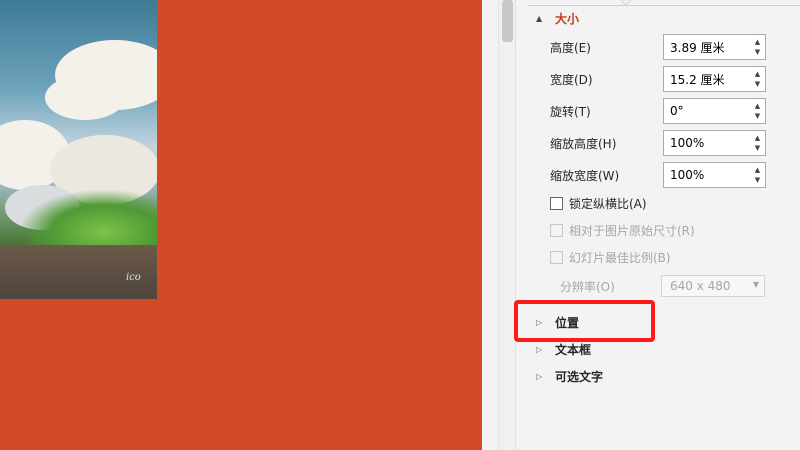 The width and height of the screenshot is (800, 450). What do you see at coordinates (664, 3) in the screenshot?
I see `pane-tab-strip` at bounding box center [664, 3].